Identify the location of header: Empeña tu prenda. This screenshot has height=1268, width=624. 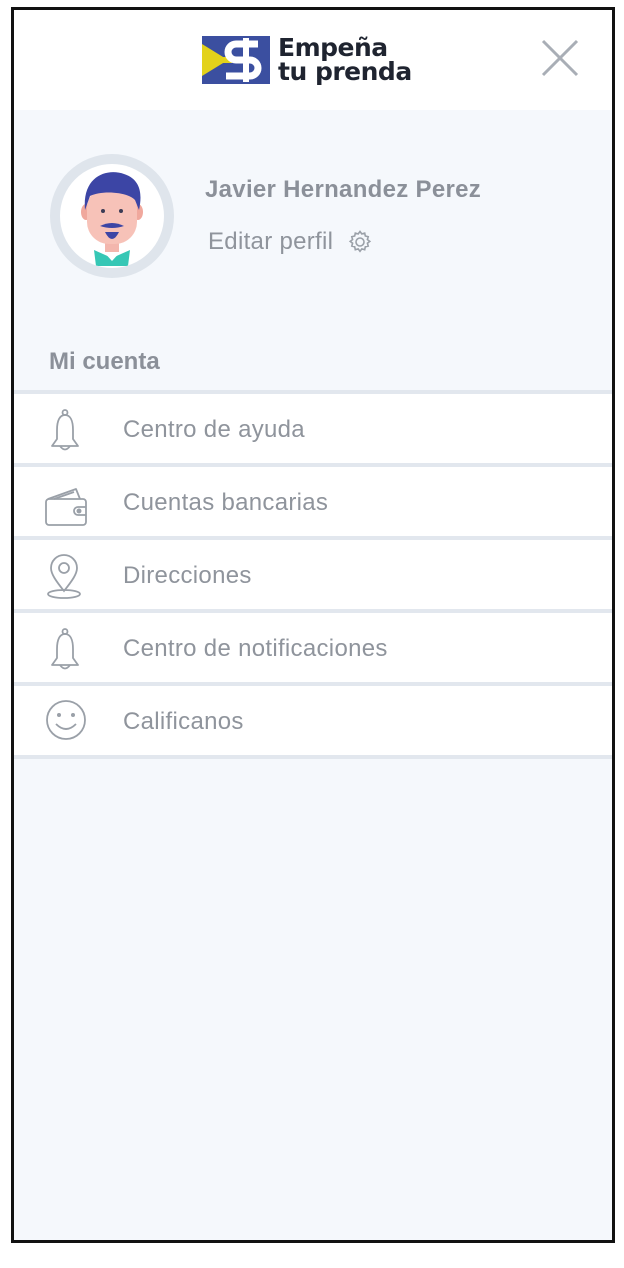
(313, 60).